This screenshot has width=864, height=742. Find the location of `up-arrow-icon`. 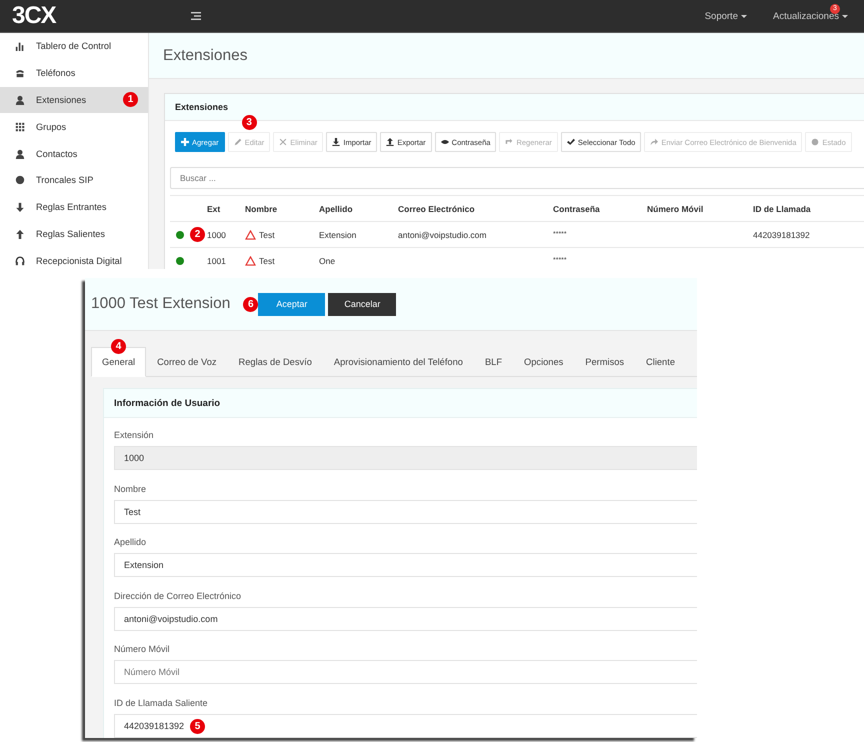

up-arrow-icon is located at coordinates (20, 233).